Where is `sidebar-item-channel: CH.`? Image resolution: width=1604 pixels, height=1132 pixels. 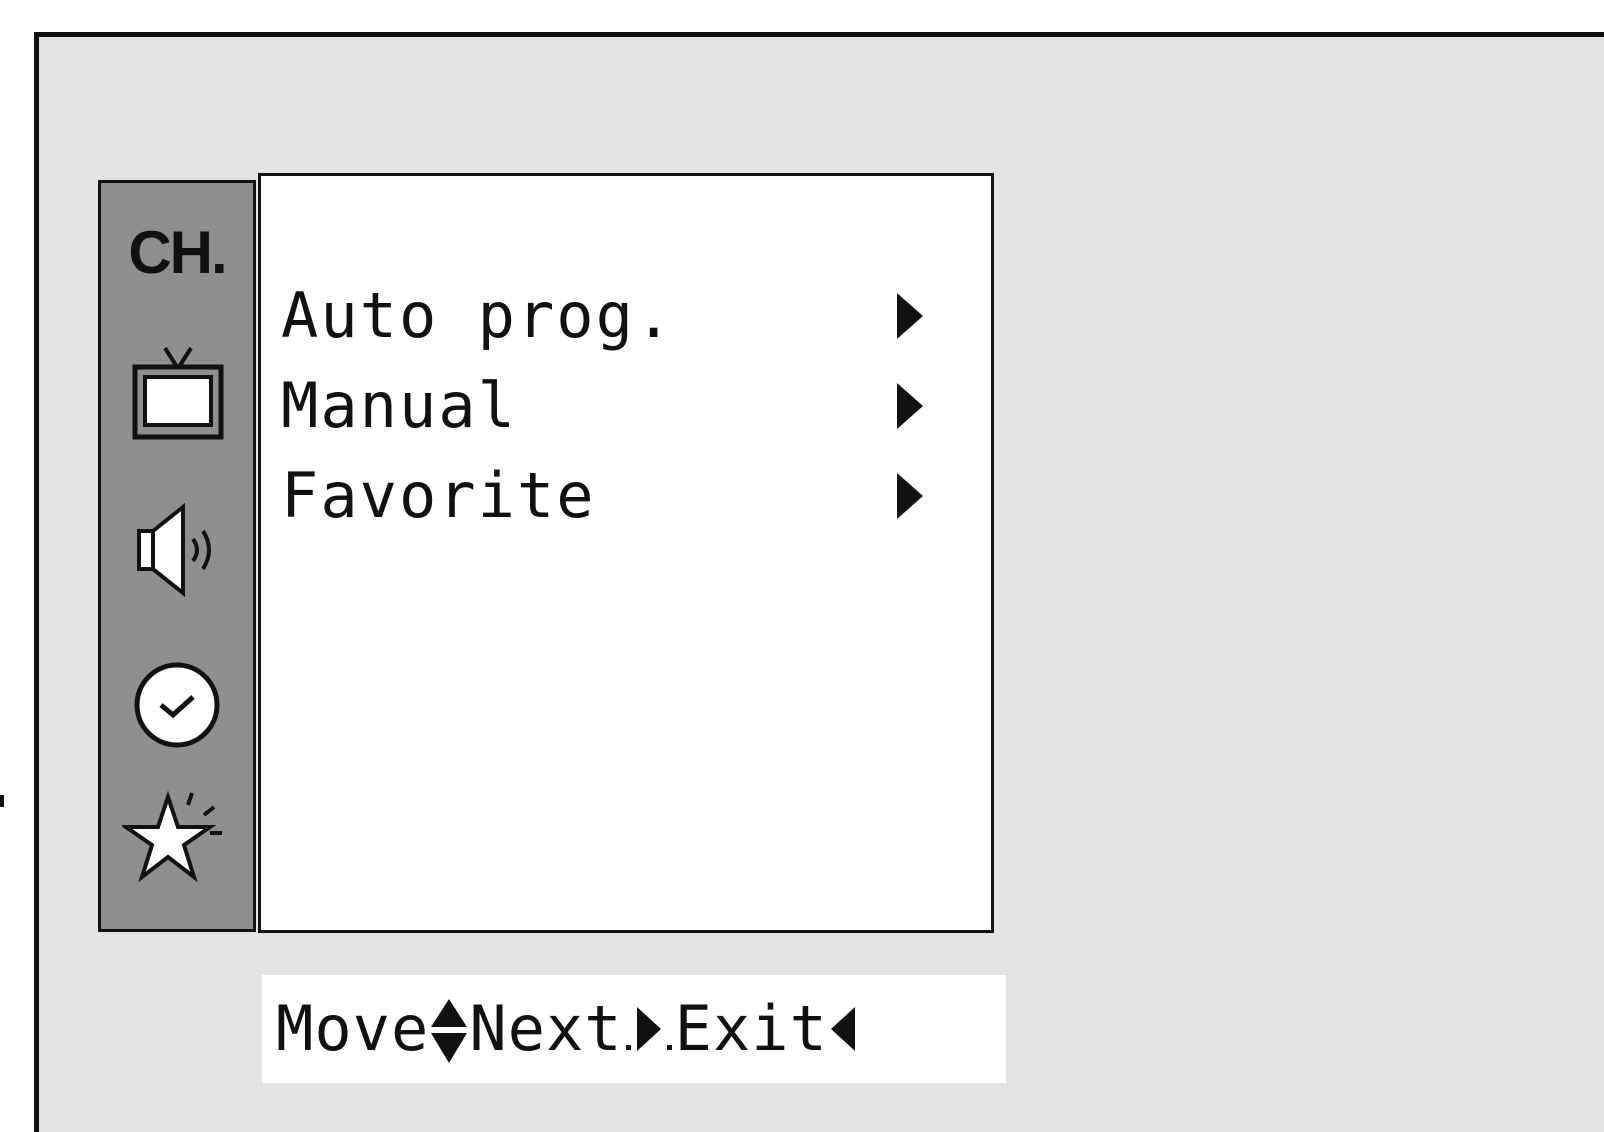
sidebar-item-channel: CH. is located at coordinates (177, 253).